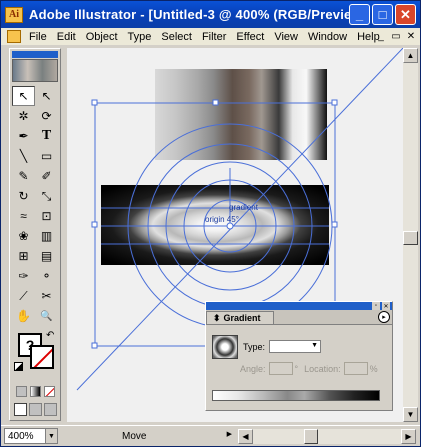 The height and width of the screenshot is (447, 421). Describe the element at coordinates (46, 256) in the screenshot. I see `gradient-tool-icon: ▤` at that location.